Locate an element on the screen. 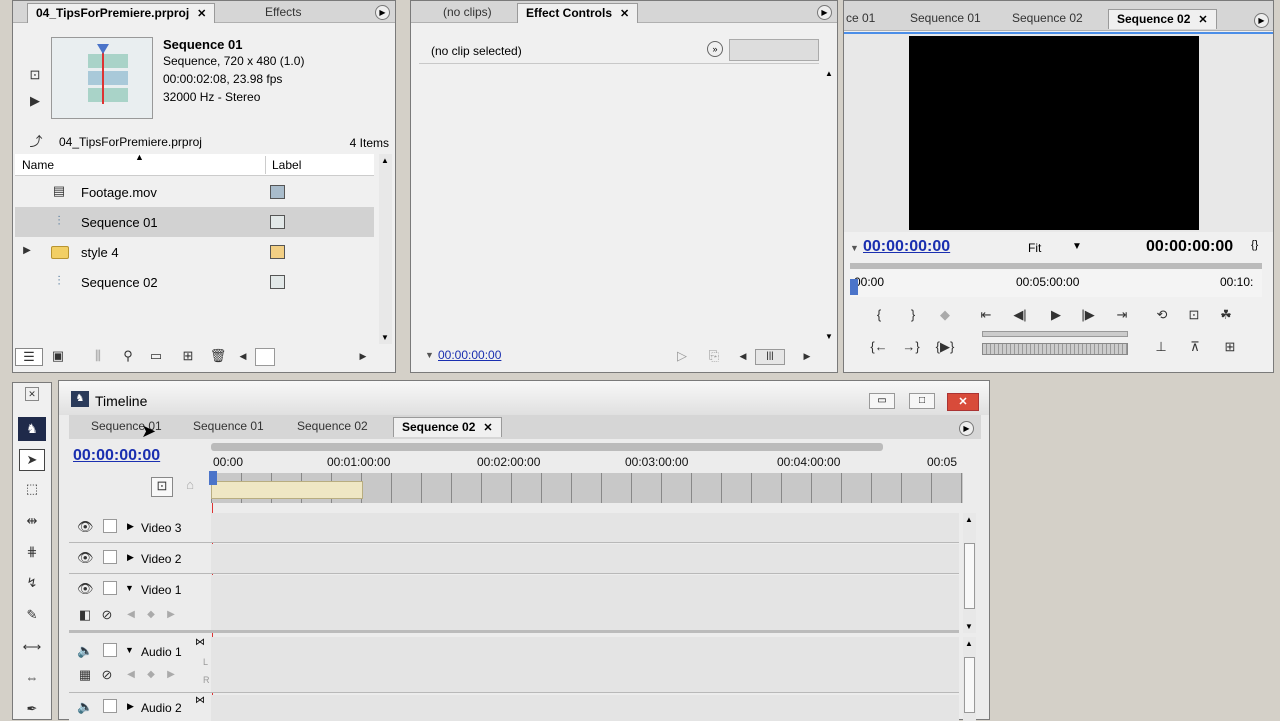  project-scrollbar: ▲ ▼ is located at coordinates (385, 249).